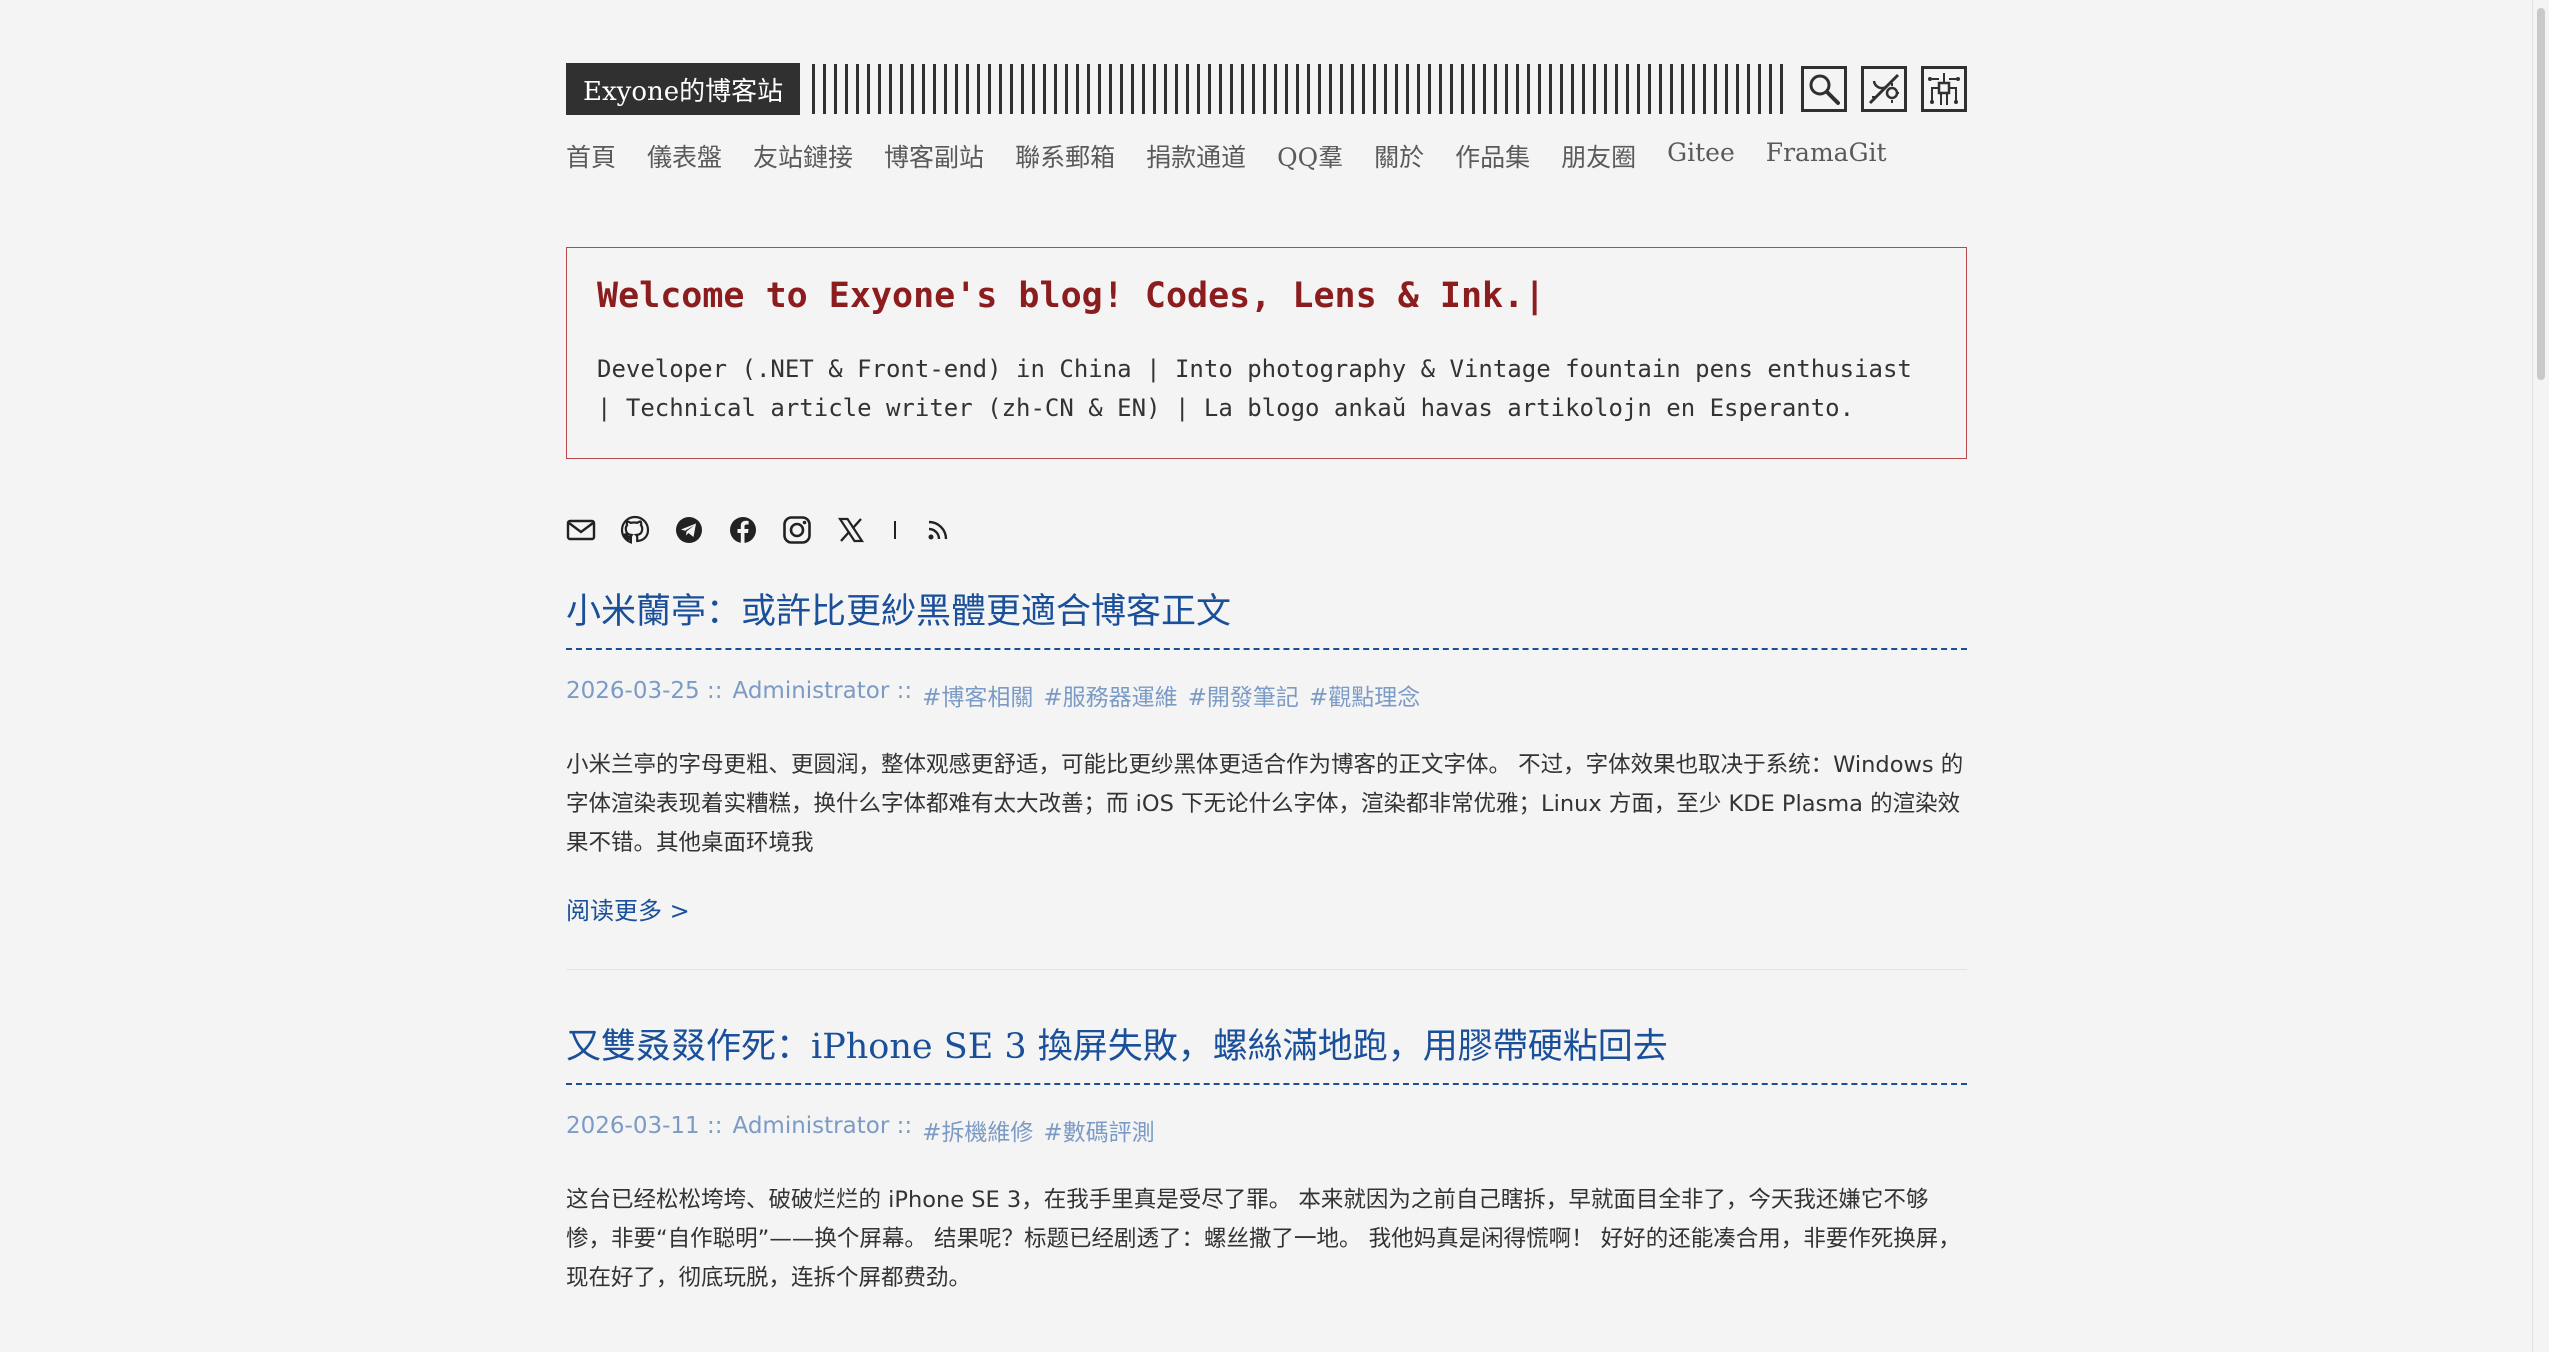 This screenshot has height=1352, width=2549. What do you see at coordinates (2541, 194) in the screenshot?
I see `scrollbar-thumb` at bounding box center [2541, 194].